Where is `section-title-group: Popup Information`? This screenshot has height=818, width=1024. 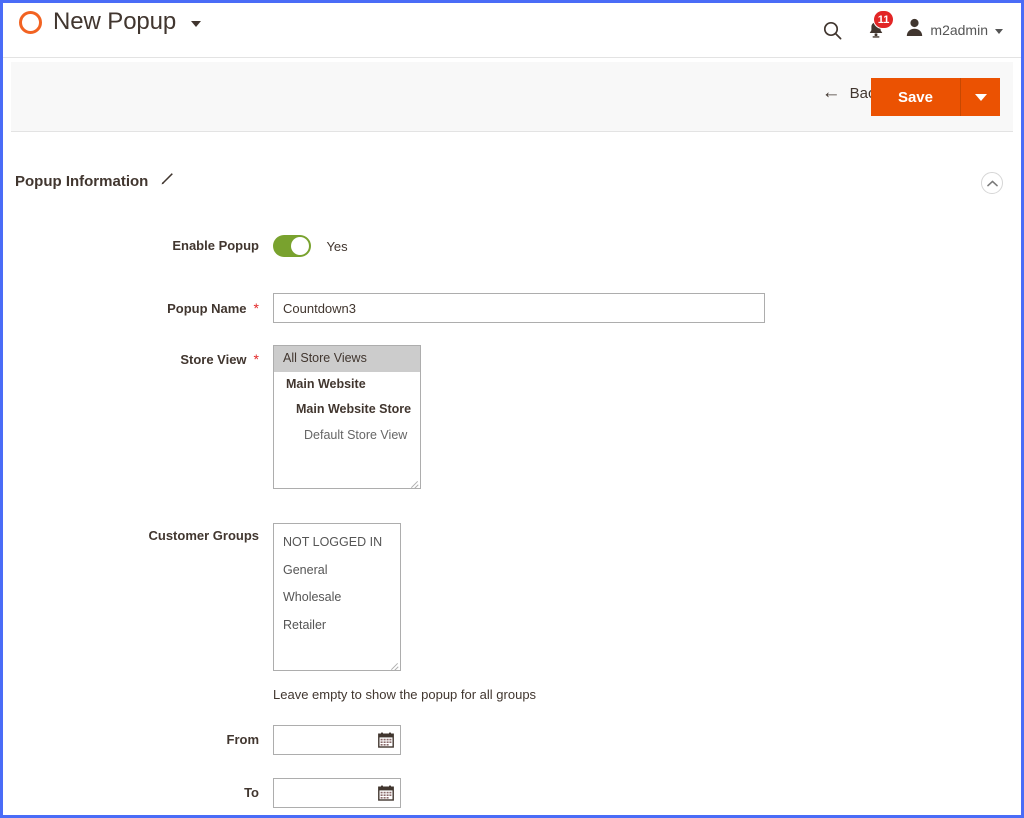
section-title-group: Popup Information is located at coordinates (95, 181).